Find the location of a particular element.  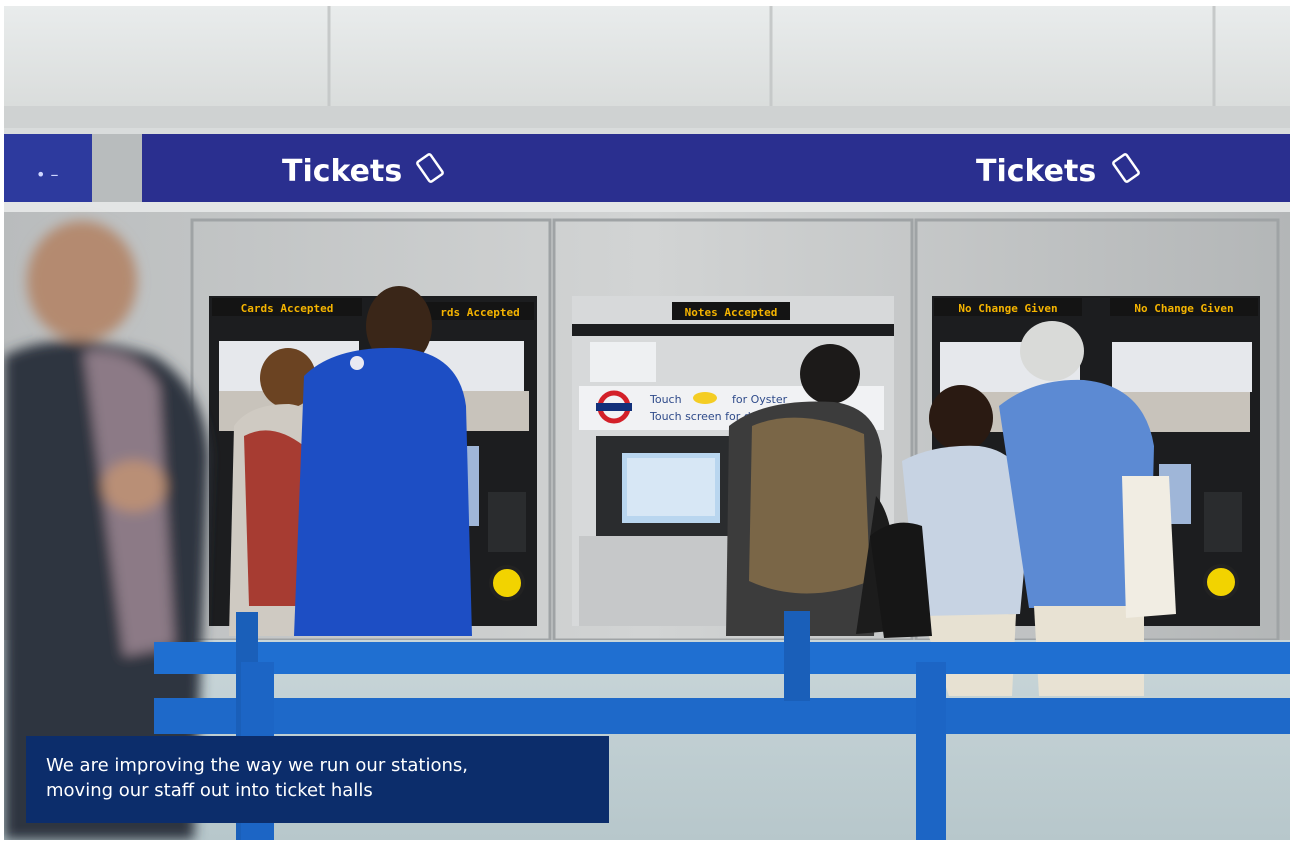

tickets-sign-left: Tickets is located at coordinates (342, 171).